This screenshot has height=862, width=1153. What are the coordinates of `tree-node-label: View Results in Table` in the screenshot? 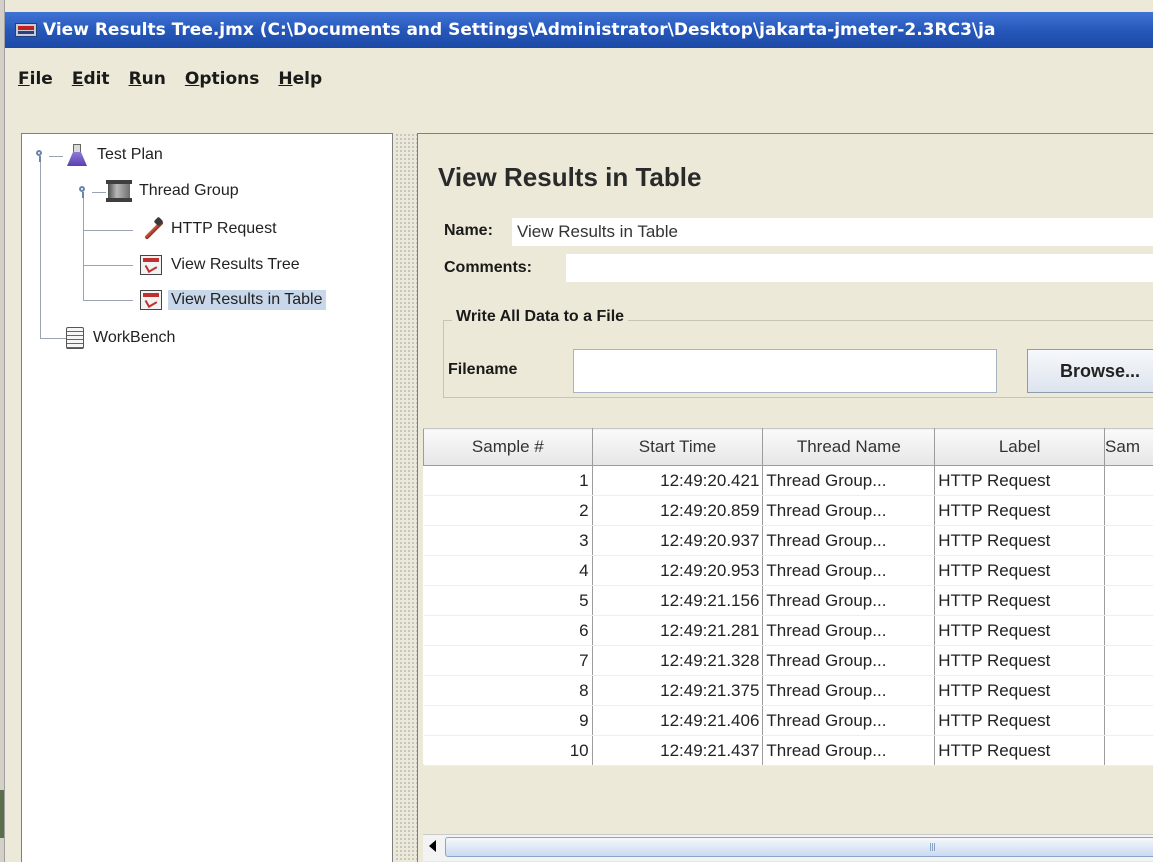 It's located at (247, 300).